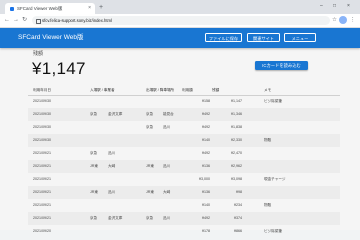 The image size is (360, 240). I want to click on maximize-icon: □, so click(334, 6).